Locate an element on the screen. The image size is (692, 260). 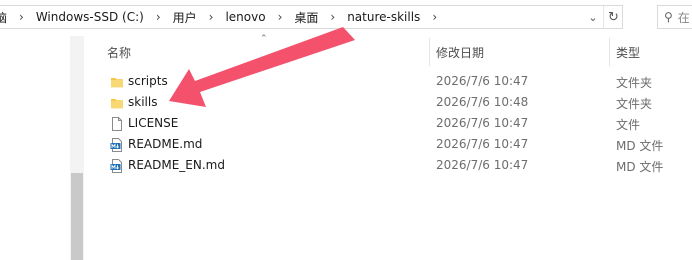
refresh-icon: ↻ is located at coordinates (613, 17).